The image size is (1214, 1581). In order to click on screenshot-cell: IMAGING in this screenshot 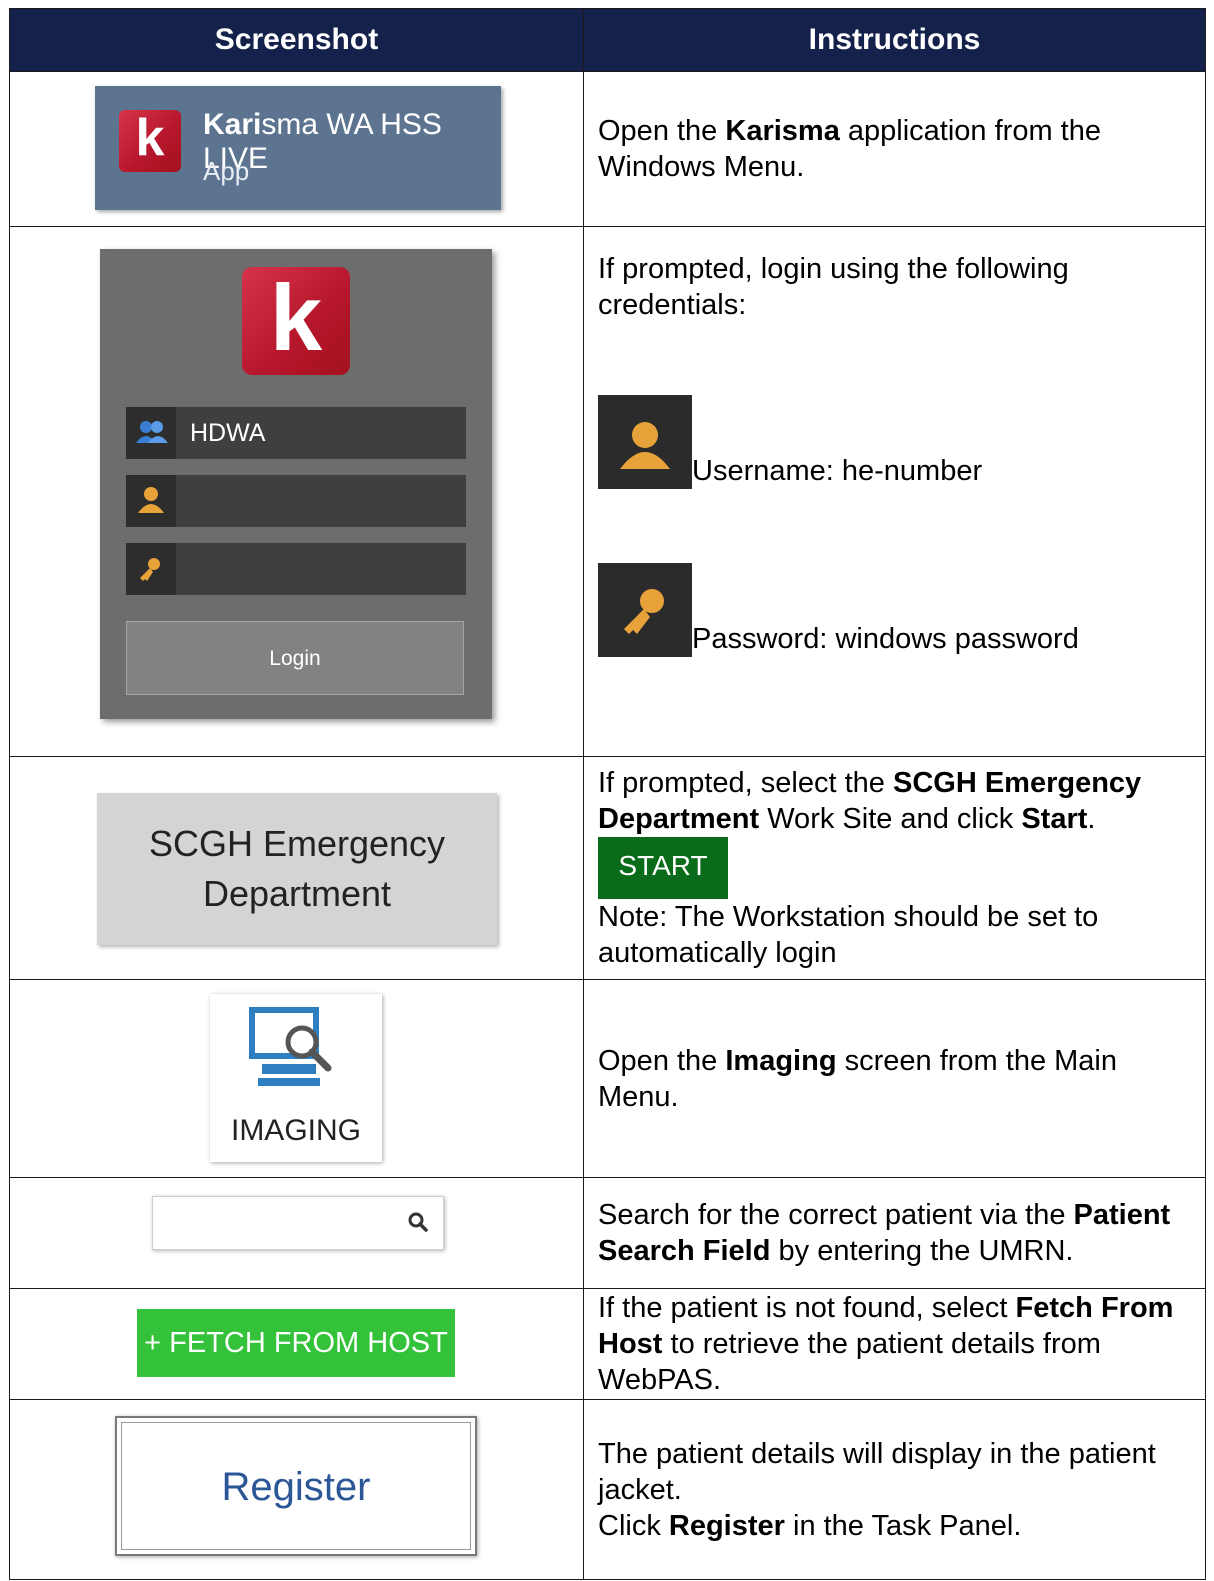, I will do `click(296, 1078)`.